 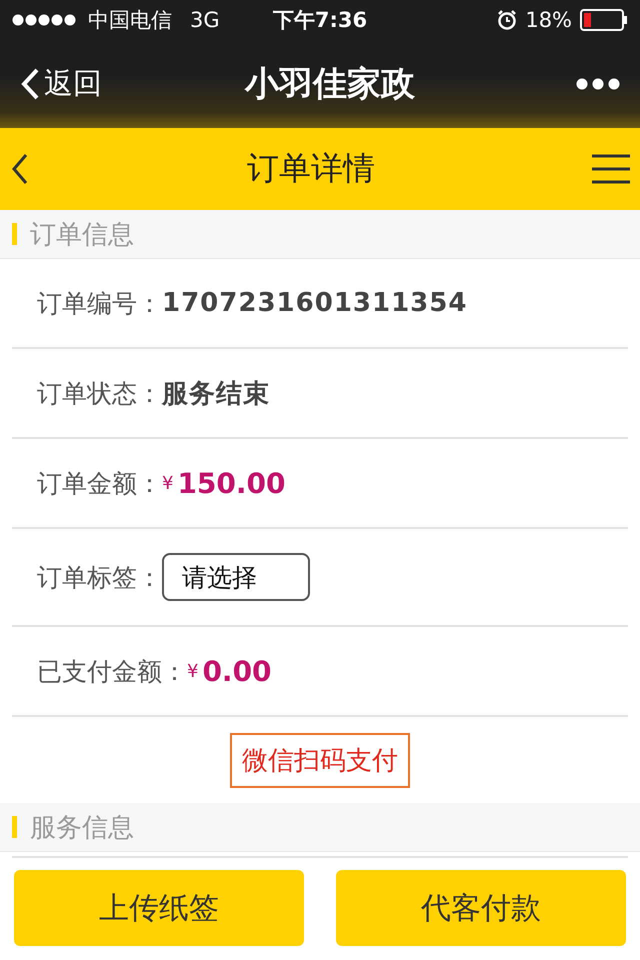 I want to click on amount: 0.00, so click(x=237, y=671).